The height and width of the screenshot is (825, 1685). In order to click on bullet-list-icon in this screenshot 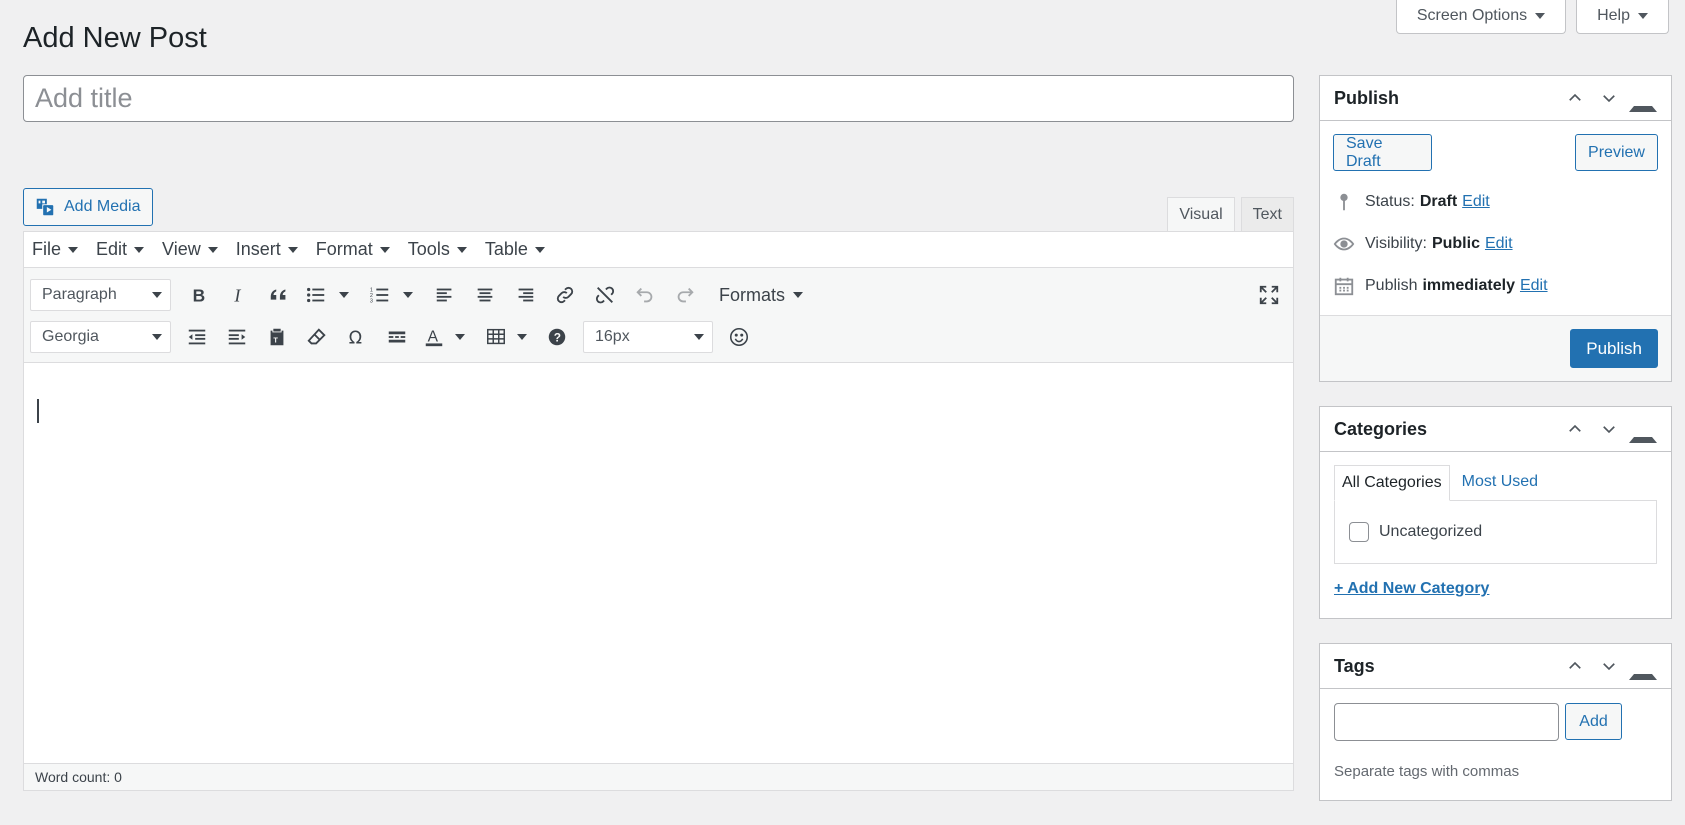, I will do `click(316, 295)`.